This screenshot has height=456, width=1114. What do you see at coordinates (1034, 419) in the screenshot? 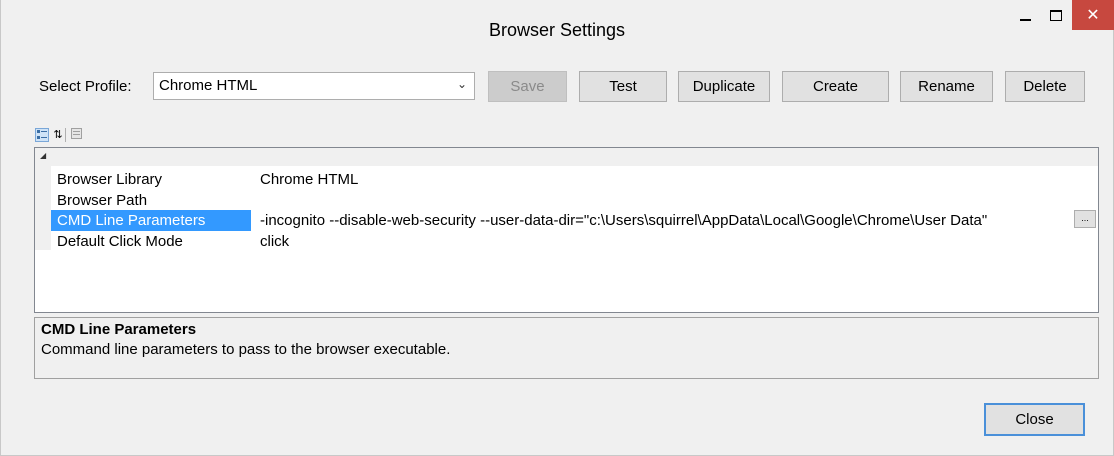
I see `close-button: Close` at bounding box center [1034, 419].